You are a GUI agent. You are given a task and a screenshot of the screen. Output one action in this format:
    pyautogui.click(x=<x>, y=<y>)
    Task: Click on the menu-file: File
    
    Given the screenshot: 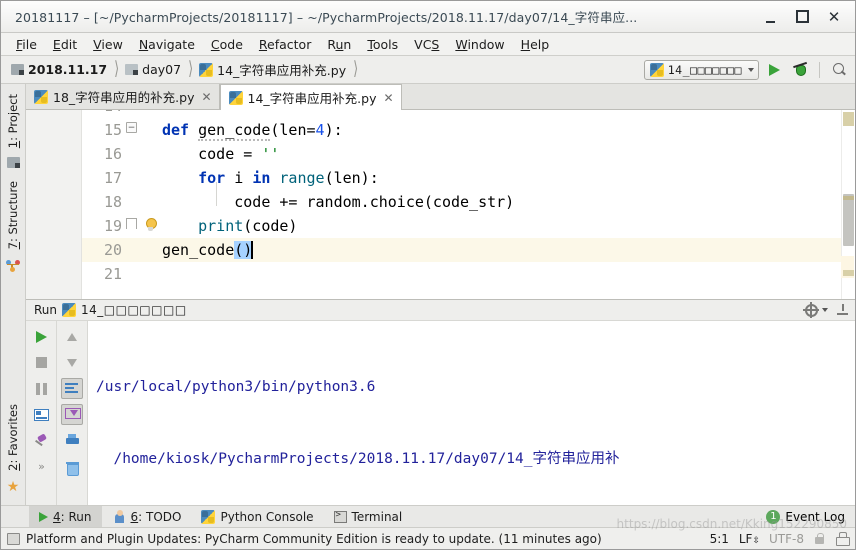 What is the action you would take?
    pyautogui.click(x=26, y=44)
    